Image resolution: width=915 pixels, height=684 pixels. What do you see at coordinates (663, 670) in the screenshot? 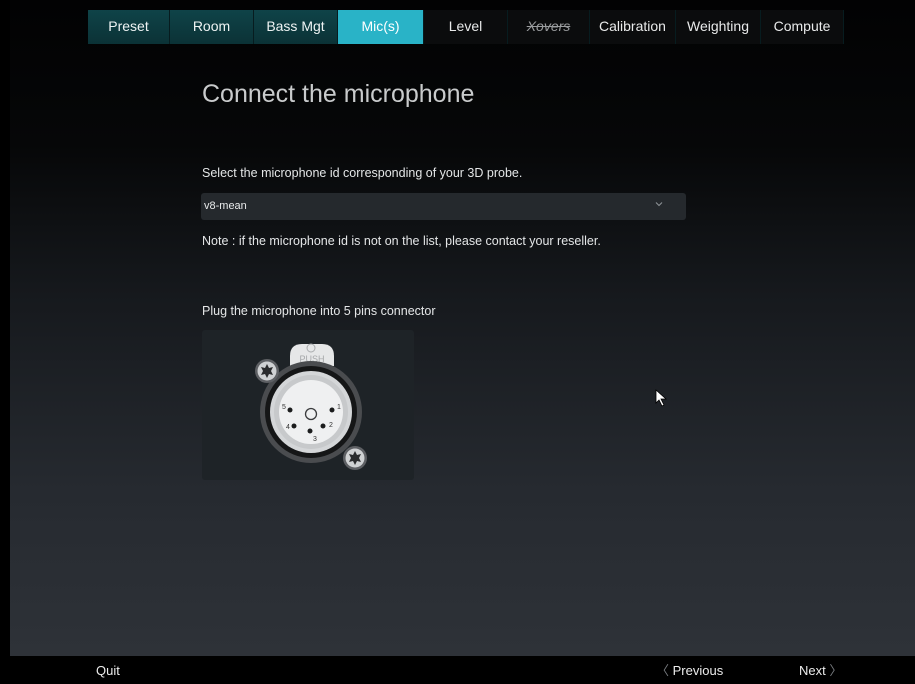
I see `chevron-left-icon: 〈` at bounding box center [663, 670].